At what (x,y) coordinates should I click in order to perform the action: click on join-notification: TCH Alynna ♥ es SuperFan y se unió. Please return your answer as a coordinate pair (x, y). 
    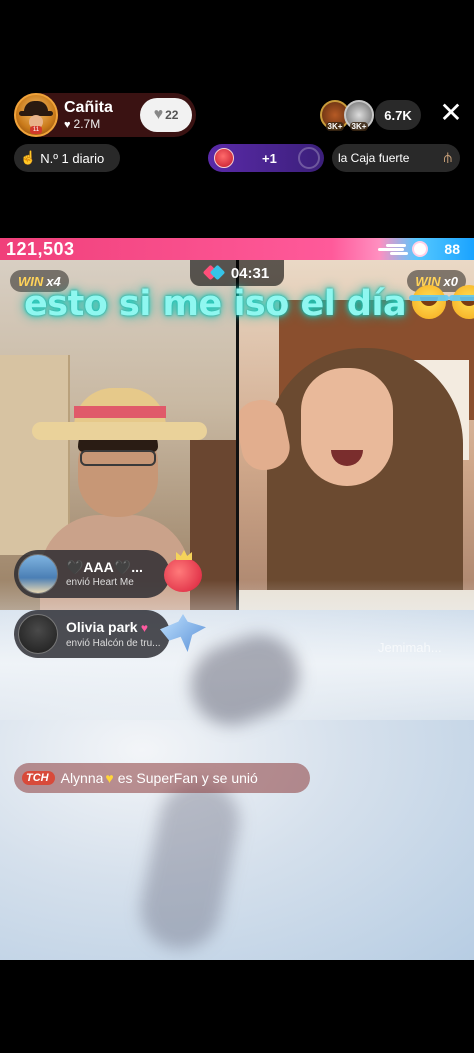
    Looking at the image, I should click on (162, 778).